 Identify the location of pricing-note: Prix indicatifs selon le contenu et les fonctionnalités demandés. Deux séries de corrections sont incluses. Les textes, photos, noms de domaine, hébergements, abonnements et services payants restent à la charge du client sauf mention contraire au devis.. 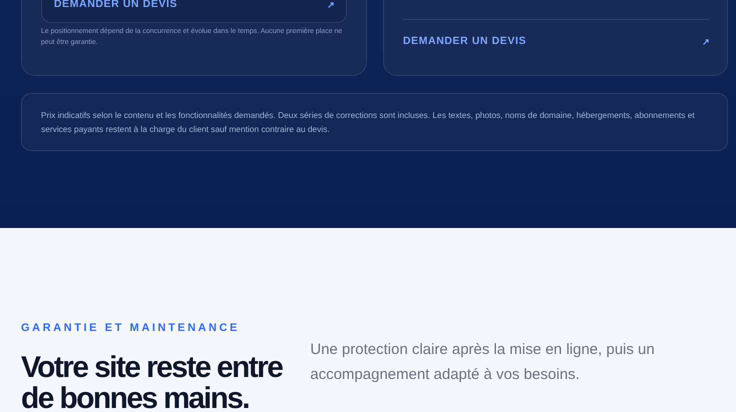
(374, 122).